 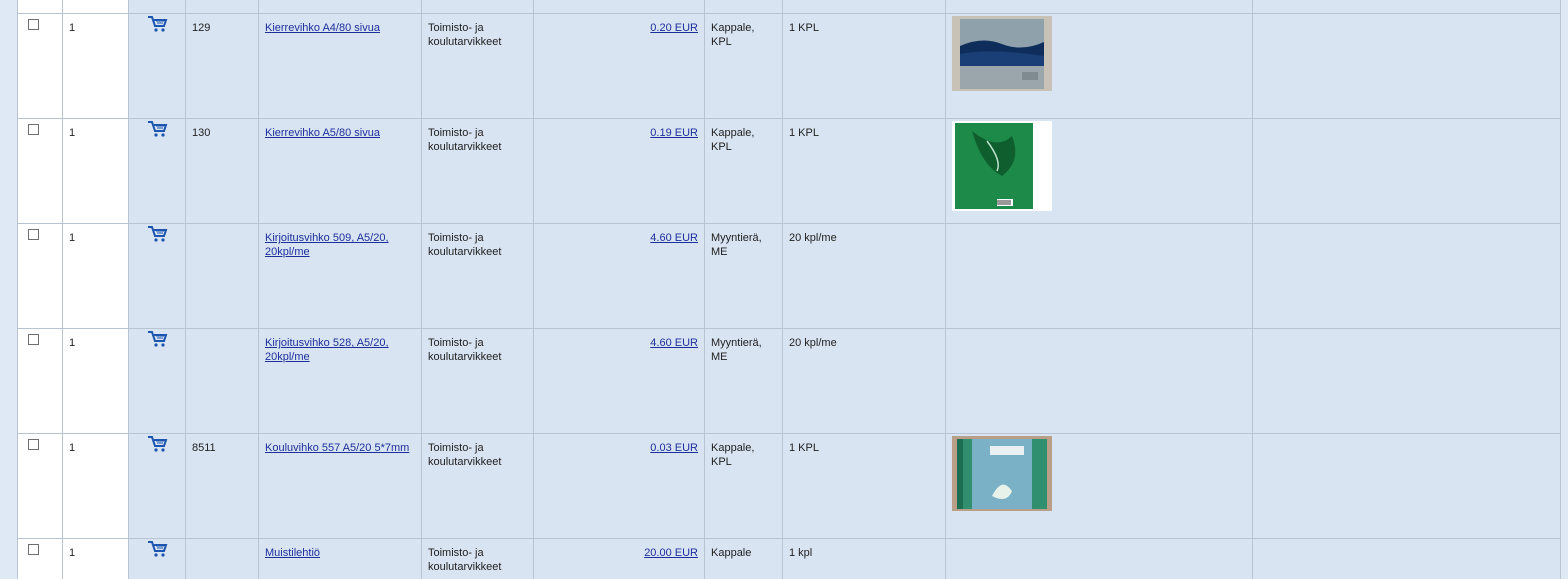 I want to click on product-price-link: 0.19 EUR, so click(x=674, y=133).